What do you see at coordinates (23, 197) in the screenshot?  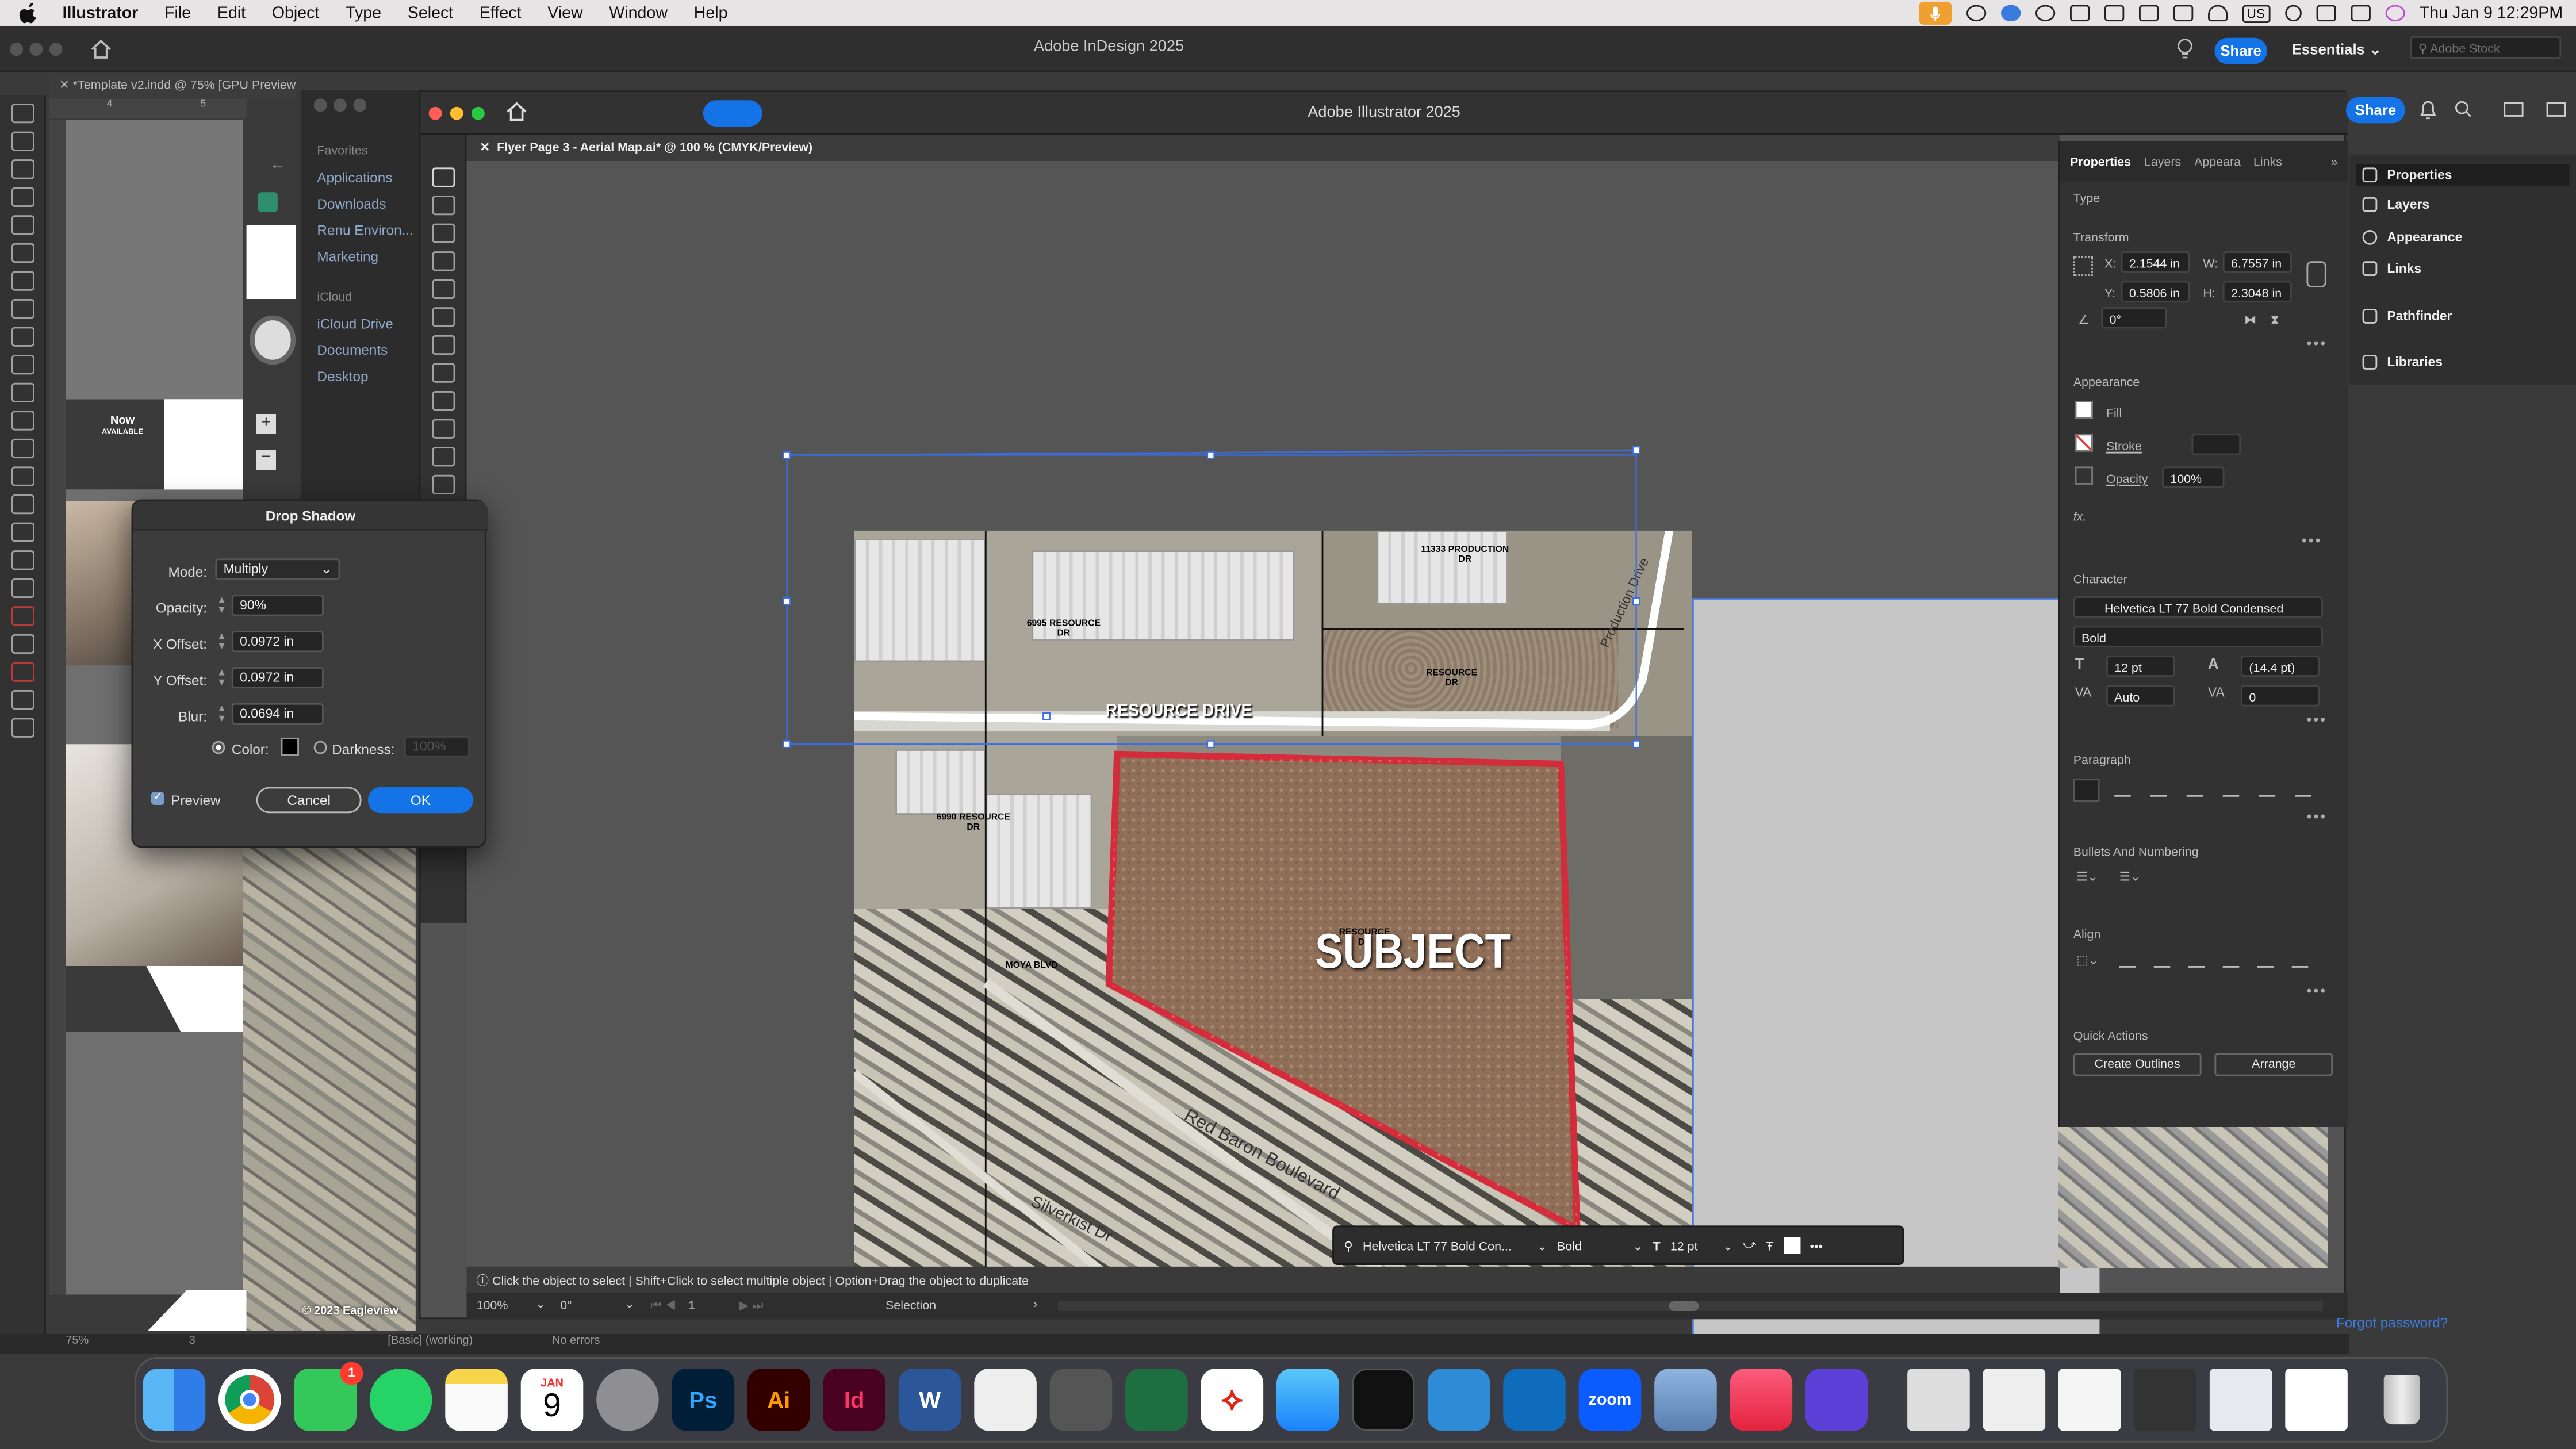 I see `gap-tool-icon` at bounding box center [23, 197].